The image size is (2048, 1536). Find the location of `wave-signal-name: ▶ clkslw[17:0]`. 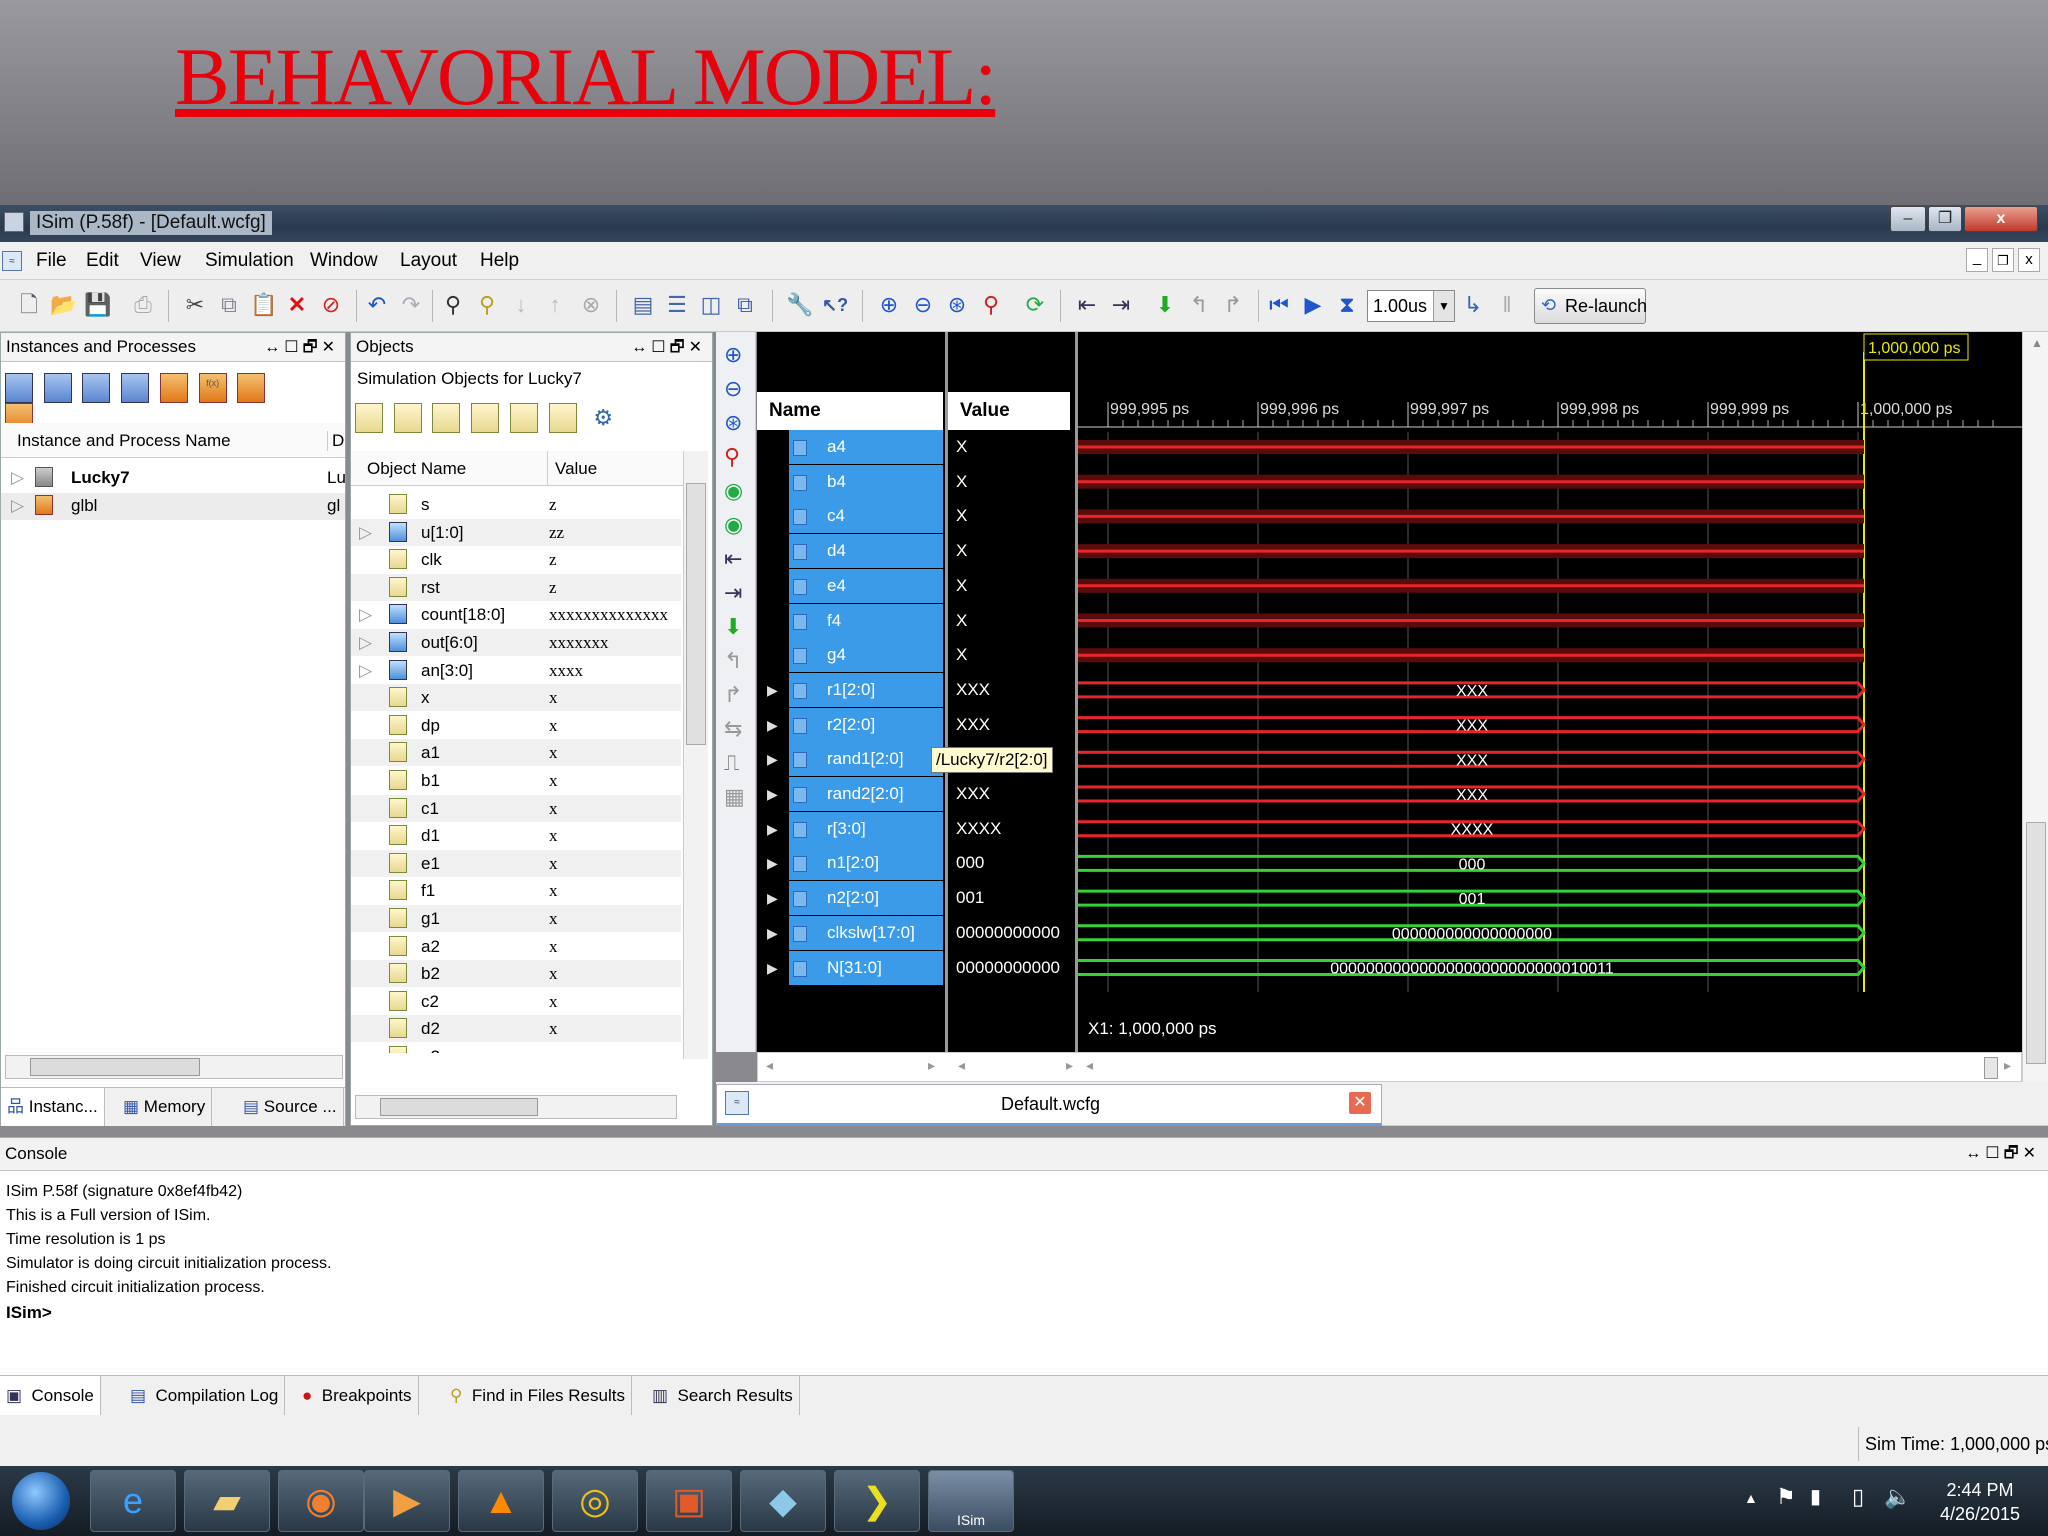

wave-signal-name: ▶ clkslw[17:0] is located at coordinates (851, 932).